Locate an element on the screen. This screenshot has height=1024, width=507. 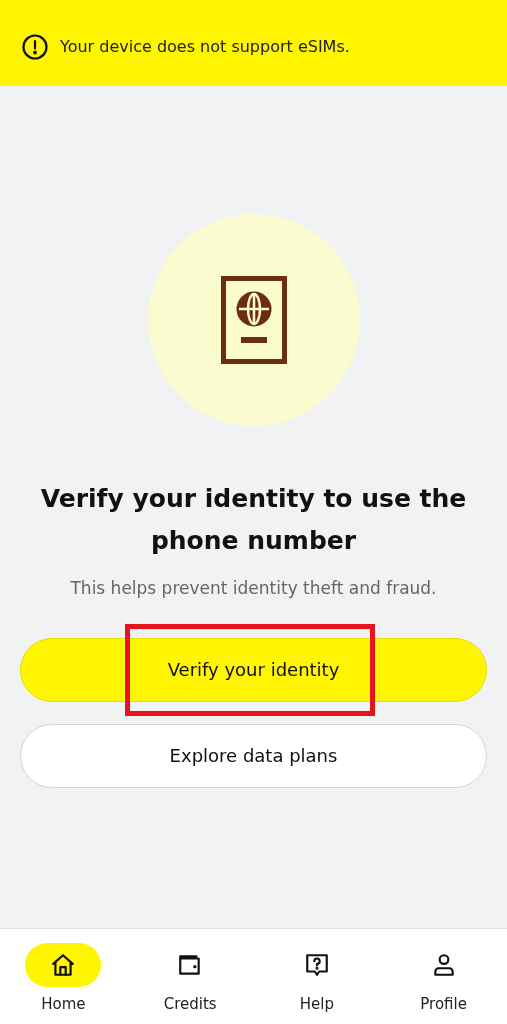
nav-tab: Home is located at coordinates (63, 983).